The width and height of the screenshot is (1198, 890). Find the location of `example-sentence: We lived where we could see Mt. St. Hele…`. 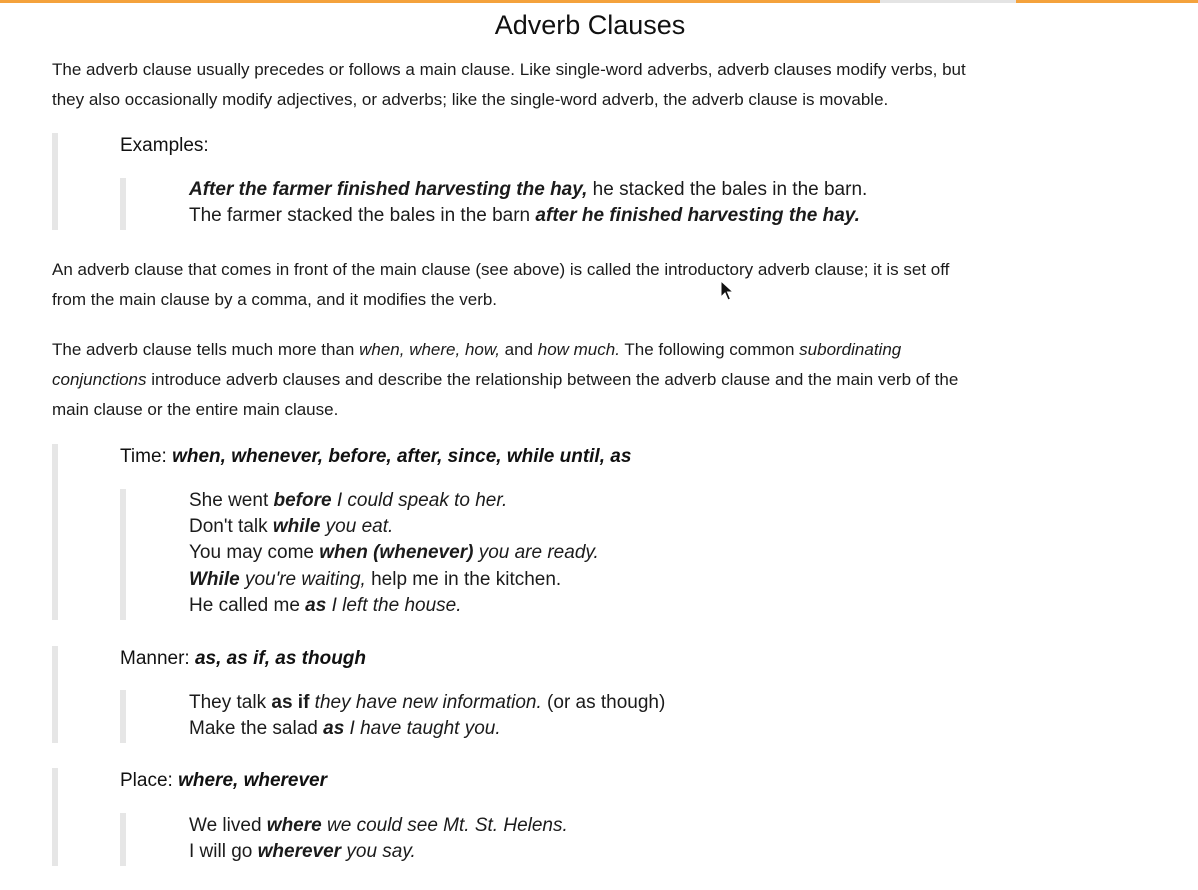

example-sentence: We lived where we could see Mt. St. Hele… is located at coordinates (378, 825).